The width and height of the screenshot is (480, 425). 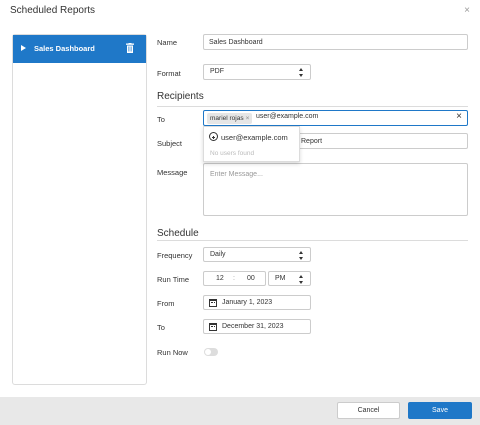 What do you see at coordinates (253, 326) in the screenshot?
I see `to-date-value: December 31, 2023` at bounding box center [253, 326].